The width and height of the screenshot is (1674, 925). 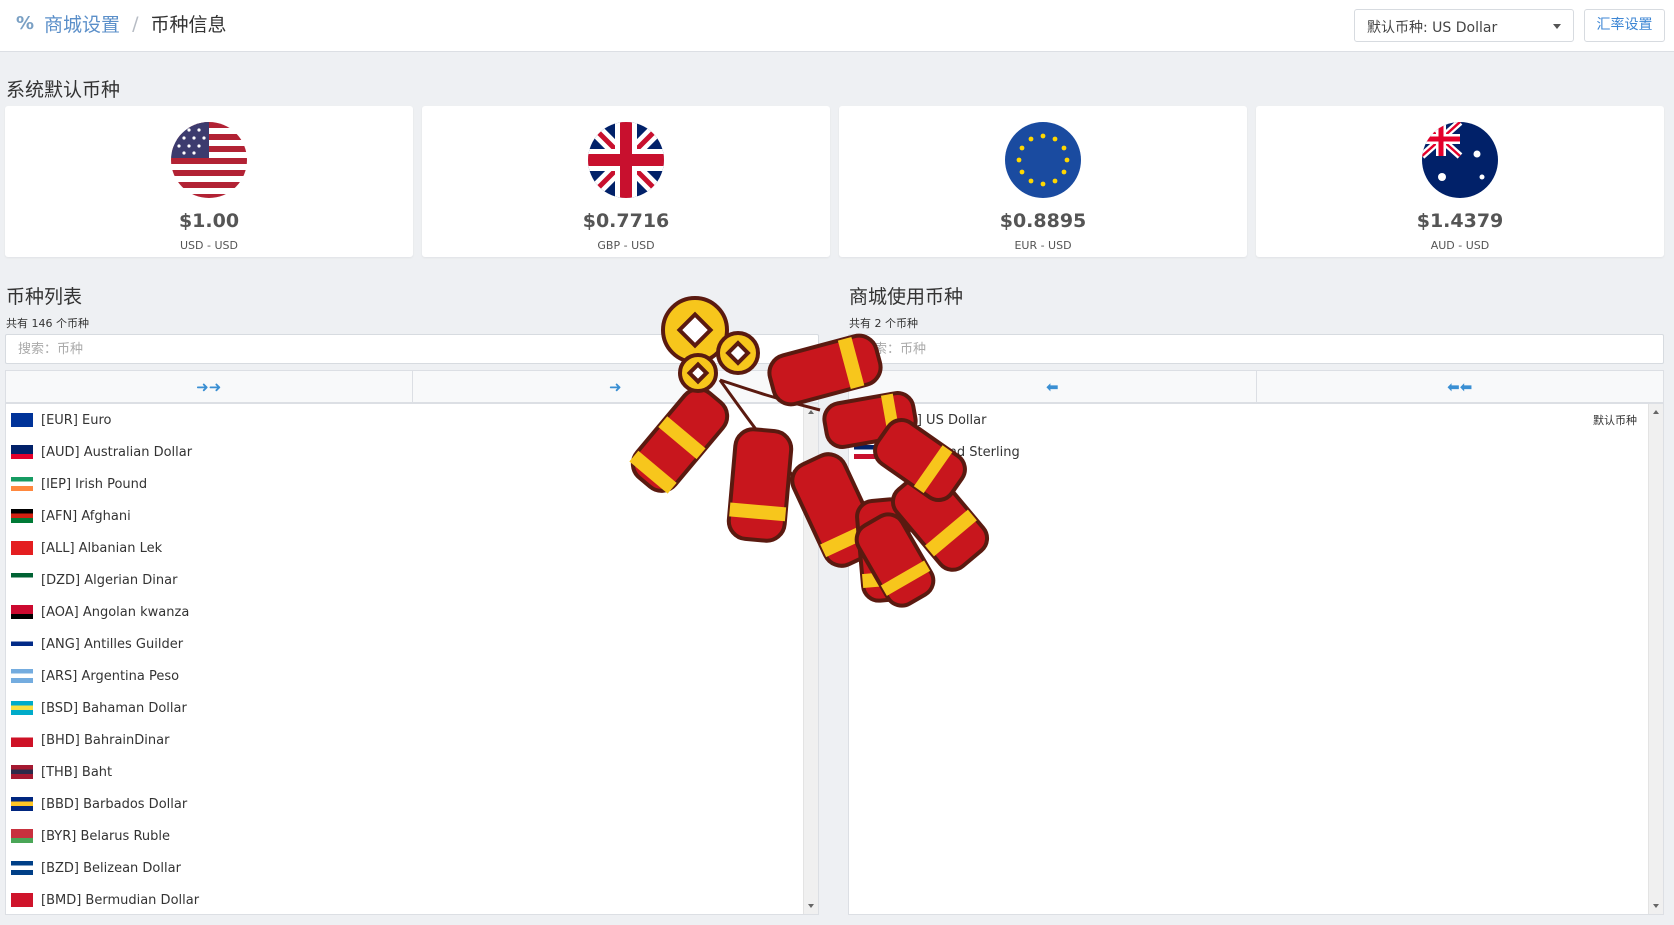 What do you see at coordinates (102, 548) in the screenshot?
I see `currency-label: [ALL] Albanian Lek` at bounding box center [102, 548].